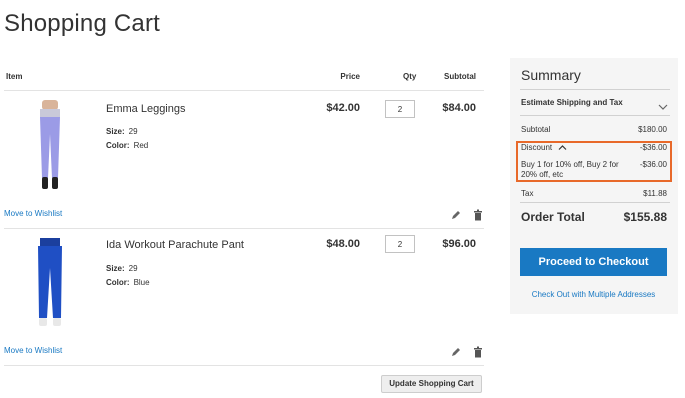 This screenshot has width=685, height=398. What do you see at coordinates (593, 294) in the screenshot?
I see `multiple-addresses-link: Check Out with Multiple Addresses` at bounding box center [593, 294].